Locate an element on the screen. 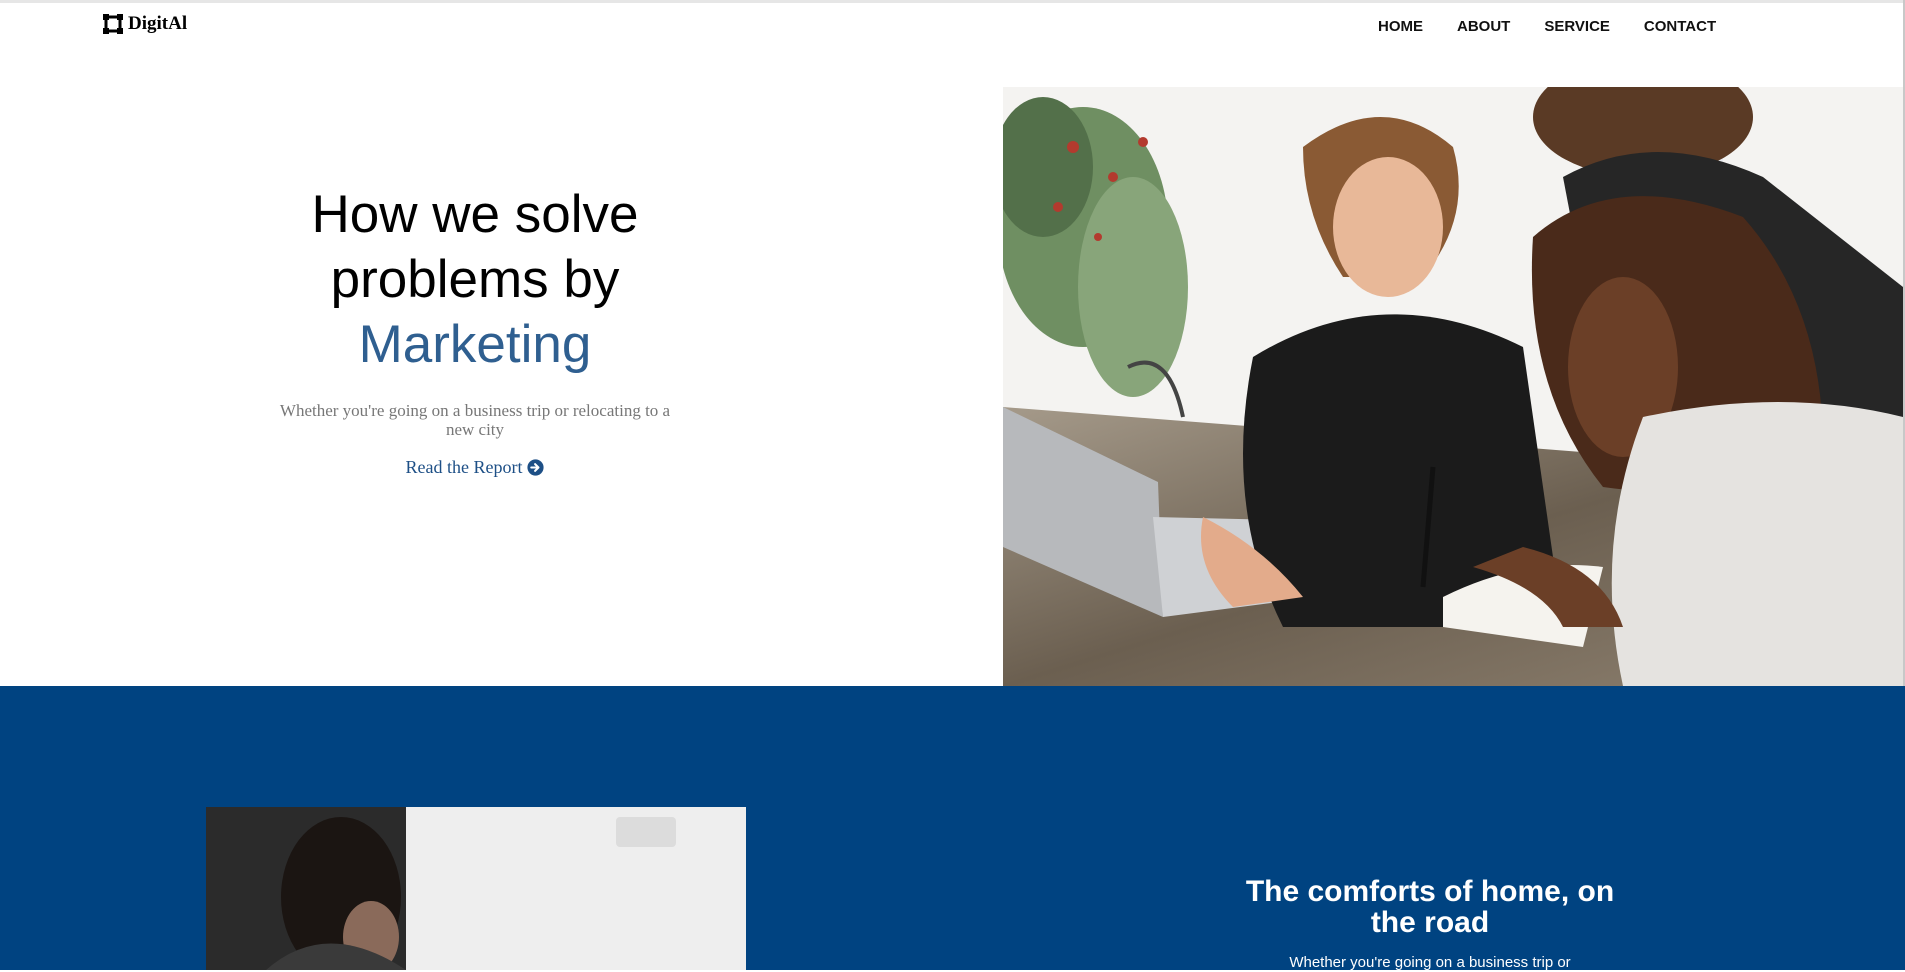  main-nav: HOME ABOUT SERVICE CONTACT is located at coordinates (1547, 27).